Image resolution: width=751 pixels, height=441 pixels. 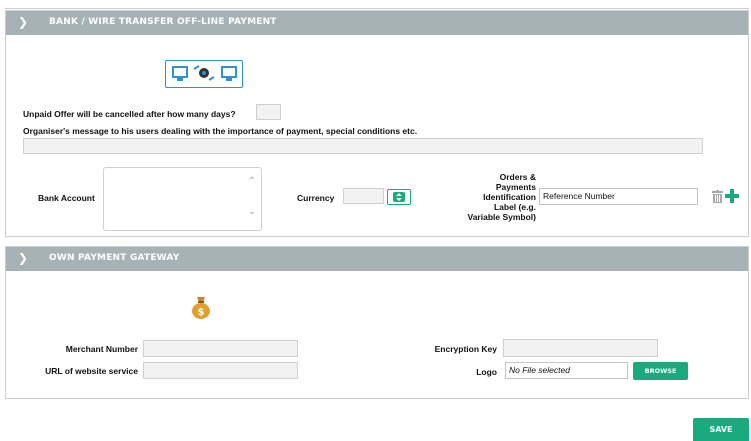 I want to click on section-title: BANK / WIRE TRANSFER OFF-LINE PAYMENT, so click(x=163, y=22).